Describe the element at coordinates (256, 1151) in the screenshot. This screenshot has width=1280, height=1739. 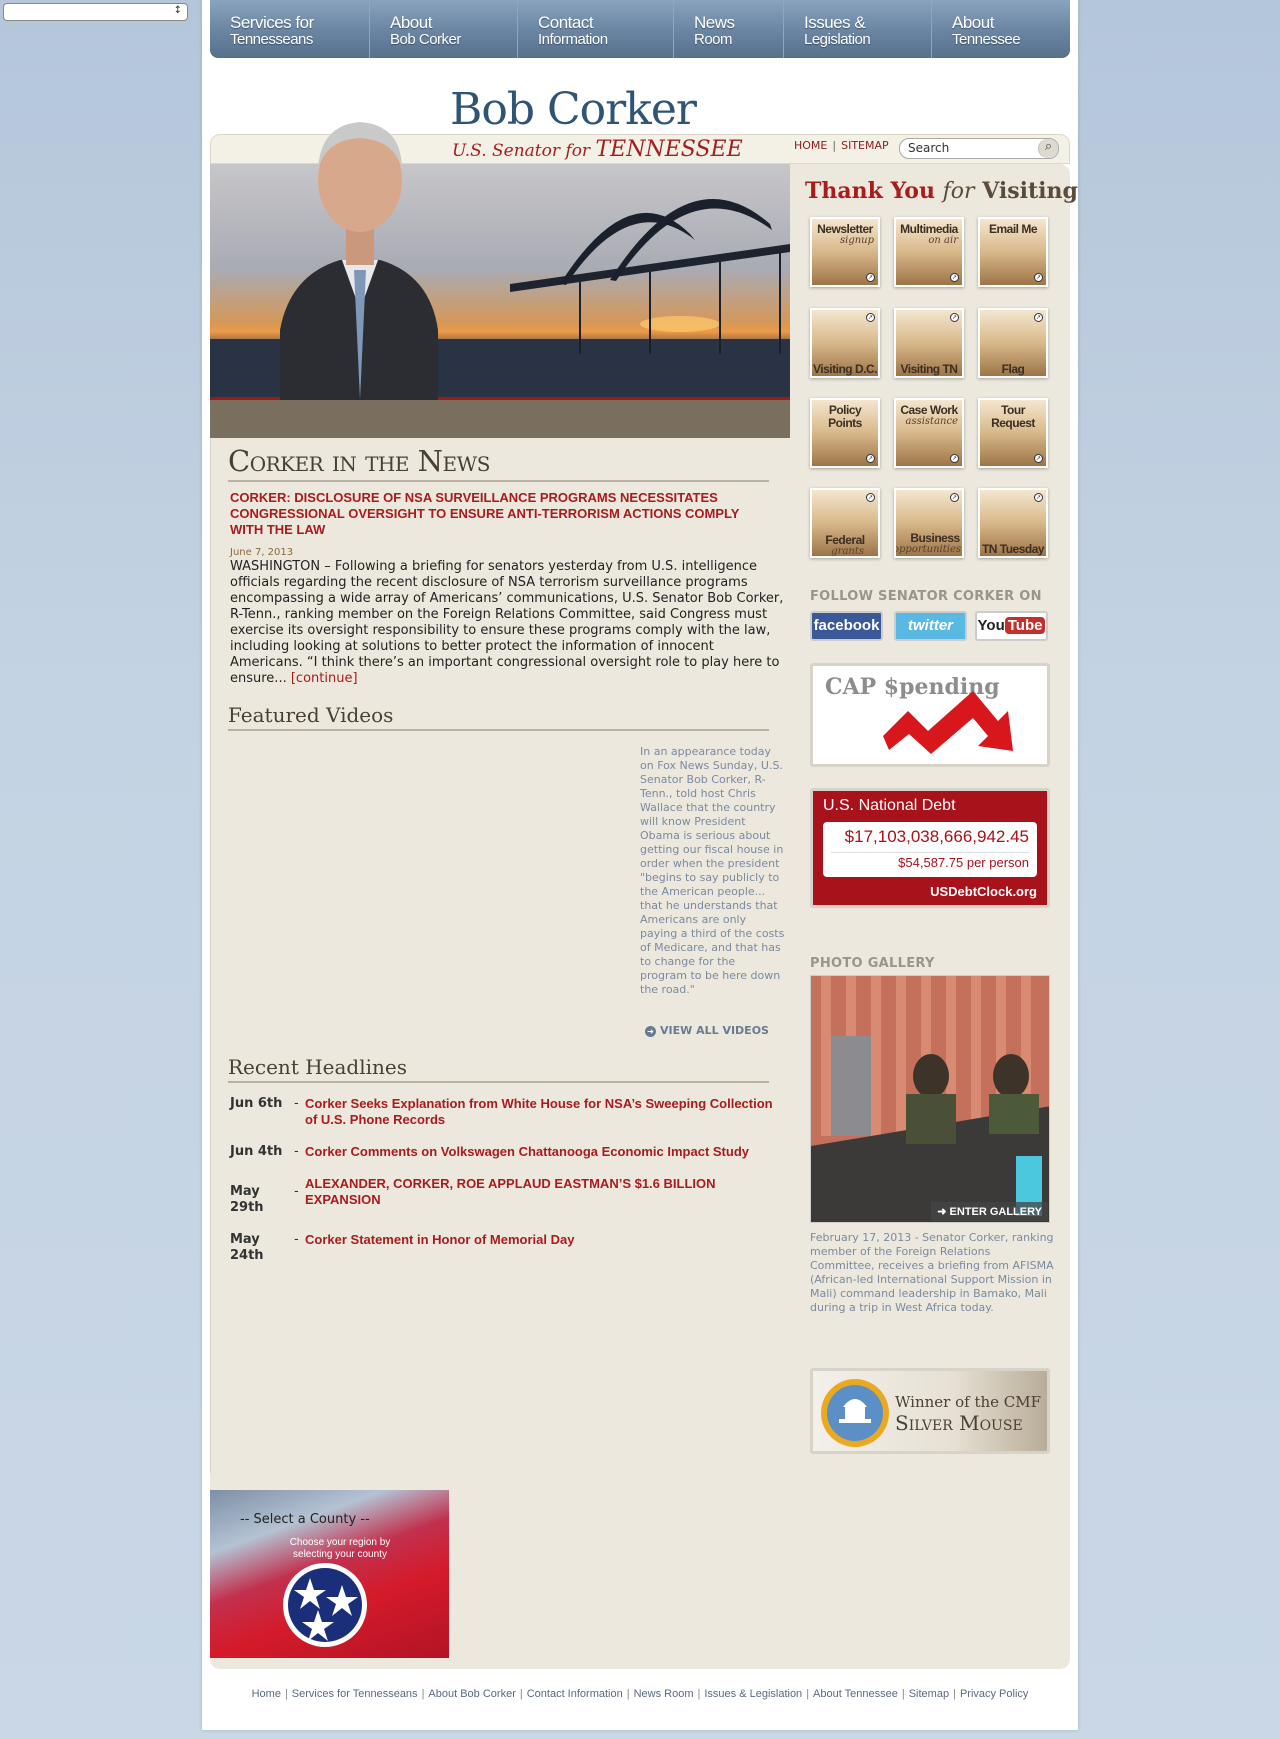
I see `headline-date: Jun 4th` at that location.